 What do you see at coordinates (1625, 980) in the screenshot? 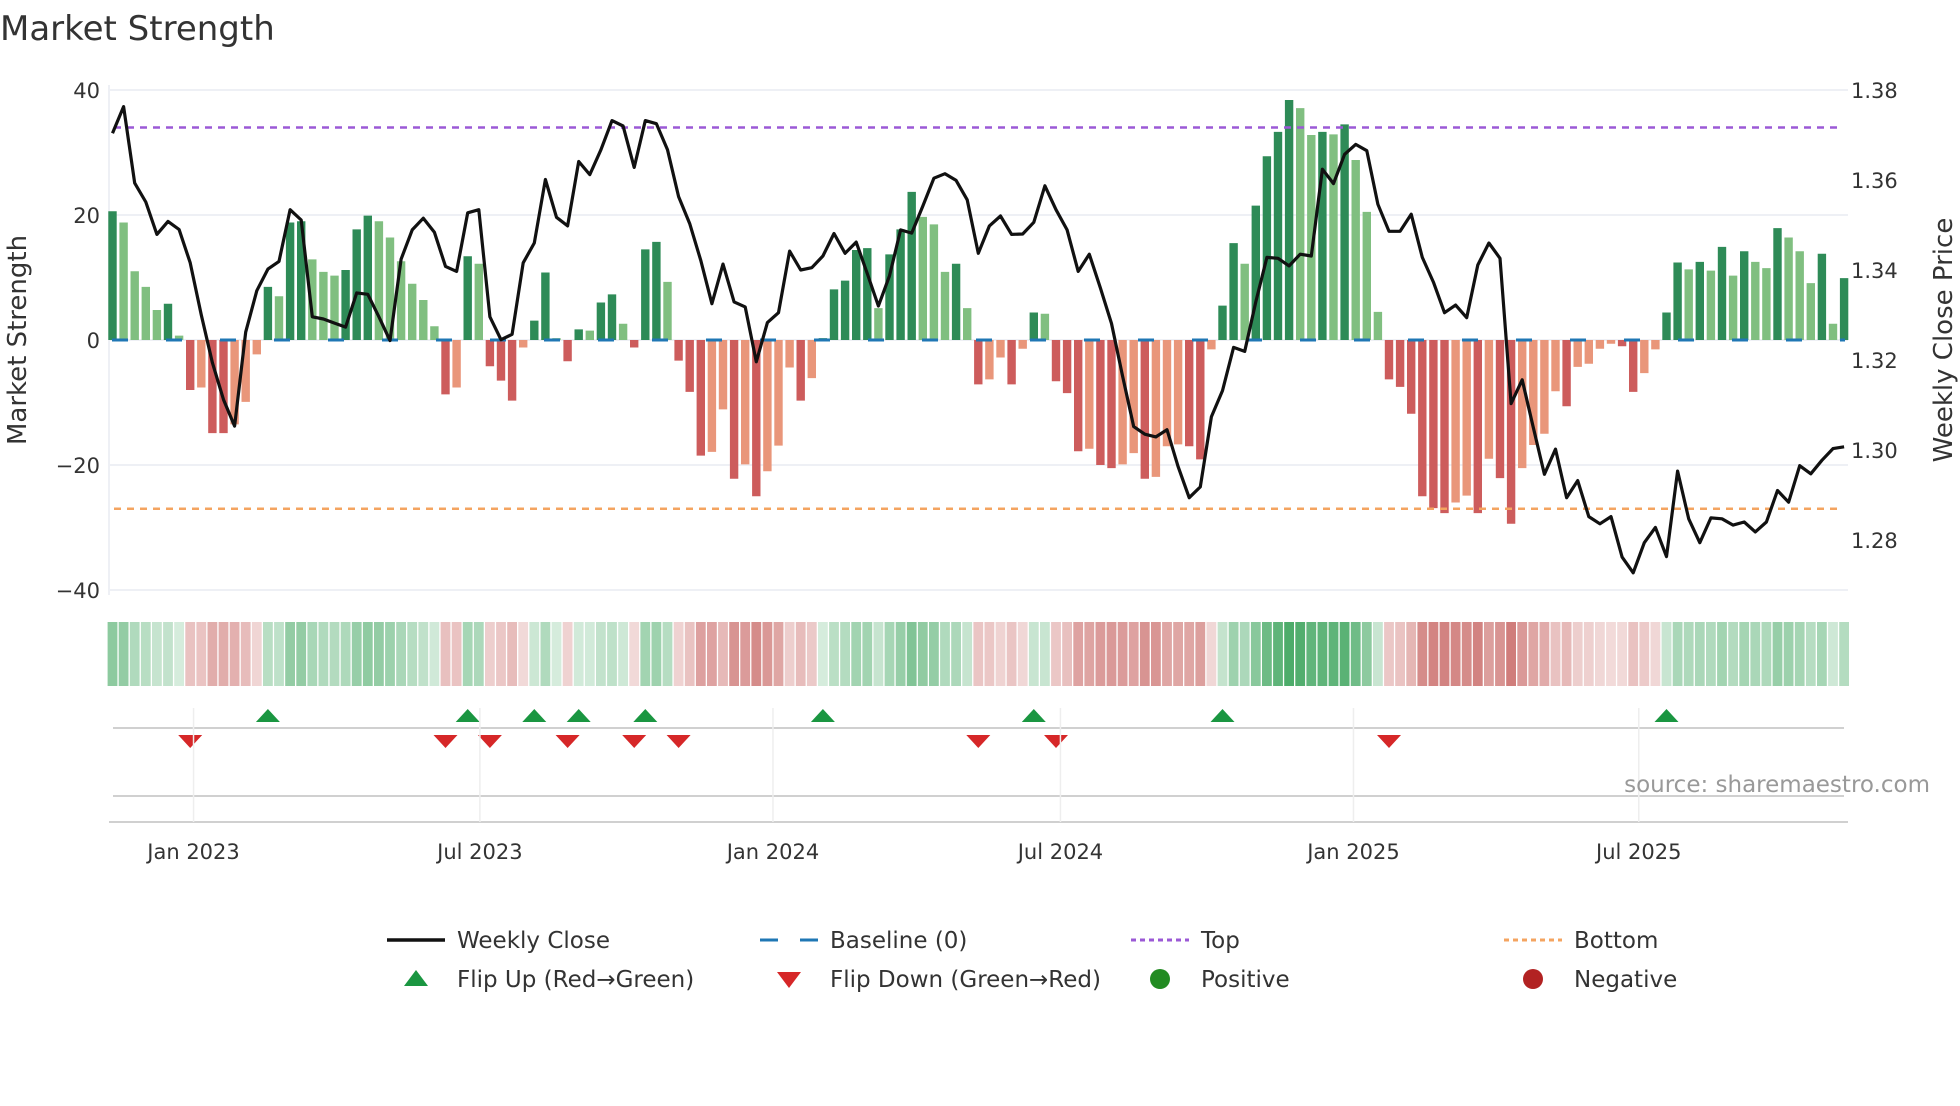
I see `legend-label: Negative` at bounding box center [1625, 980].